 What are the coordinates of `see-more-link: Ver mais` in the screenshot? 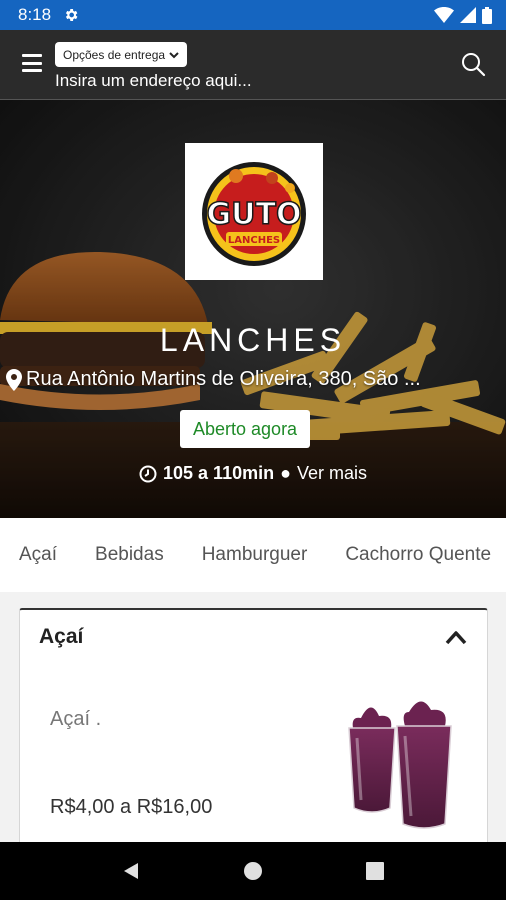 It's located at (332, 473).